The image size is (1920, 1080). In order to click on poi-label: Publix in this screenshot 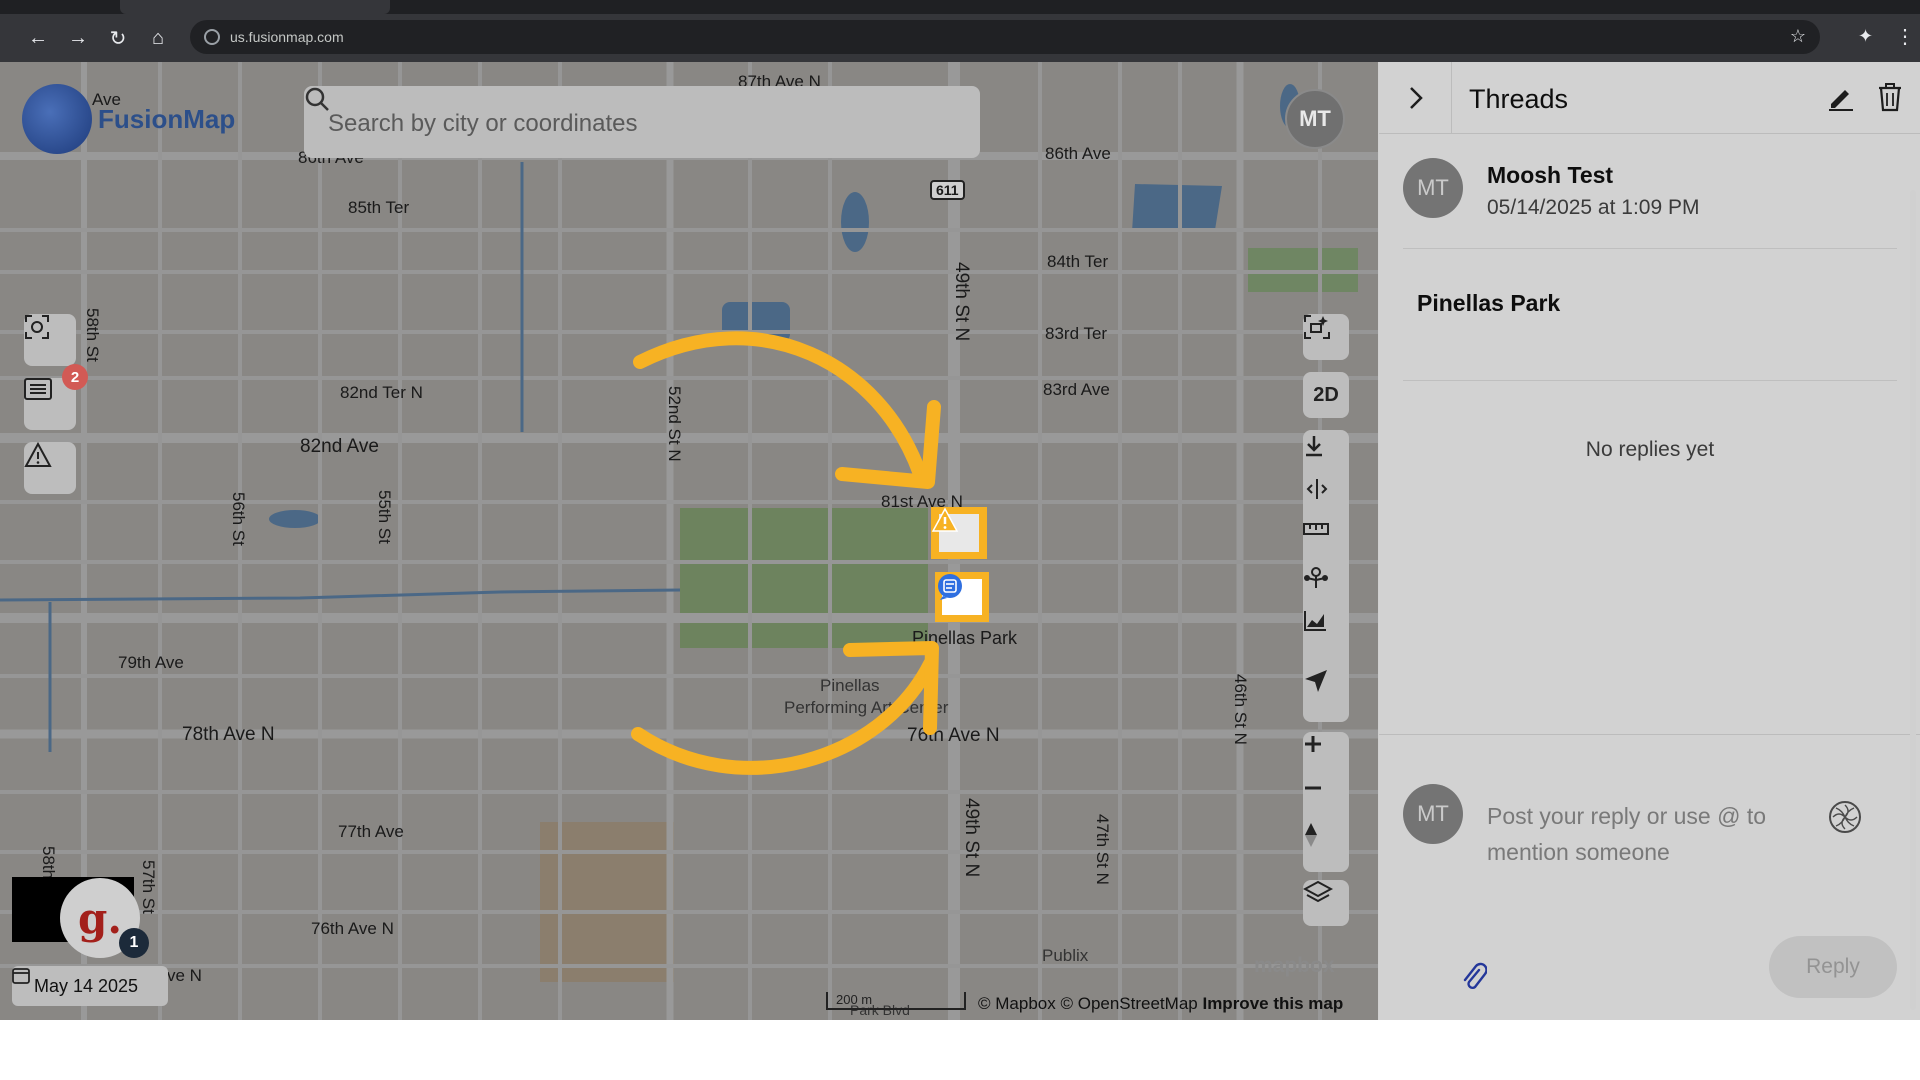, I will do `click(1065, 955)`.